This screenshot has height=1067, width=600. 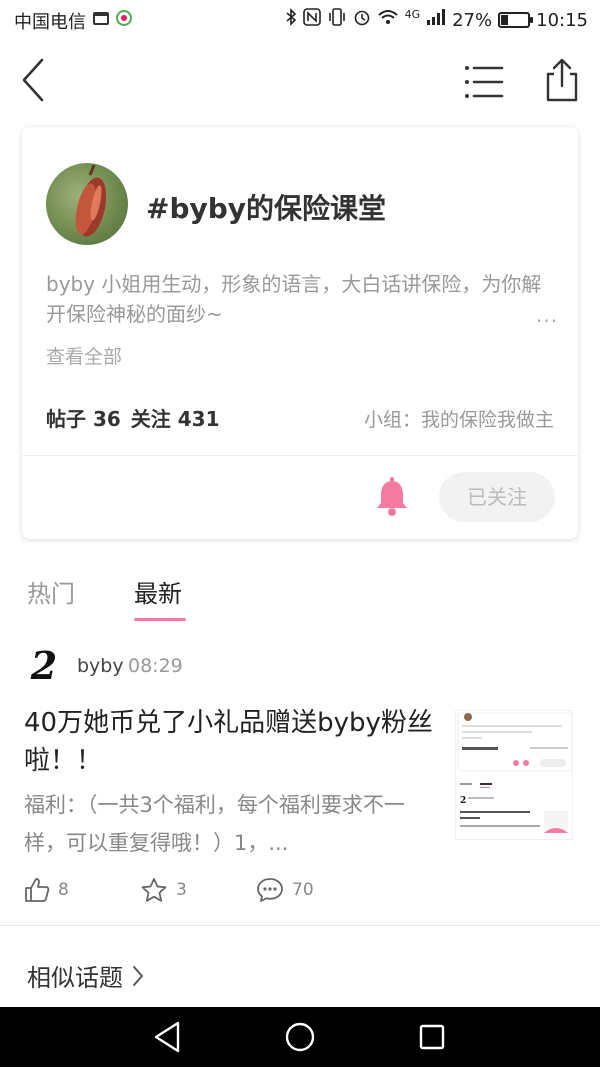 What do you see at coordinates (101, 21) in the screenshot?
I see `calendar-icon` at bounding box center [101, 21].